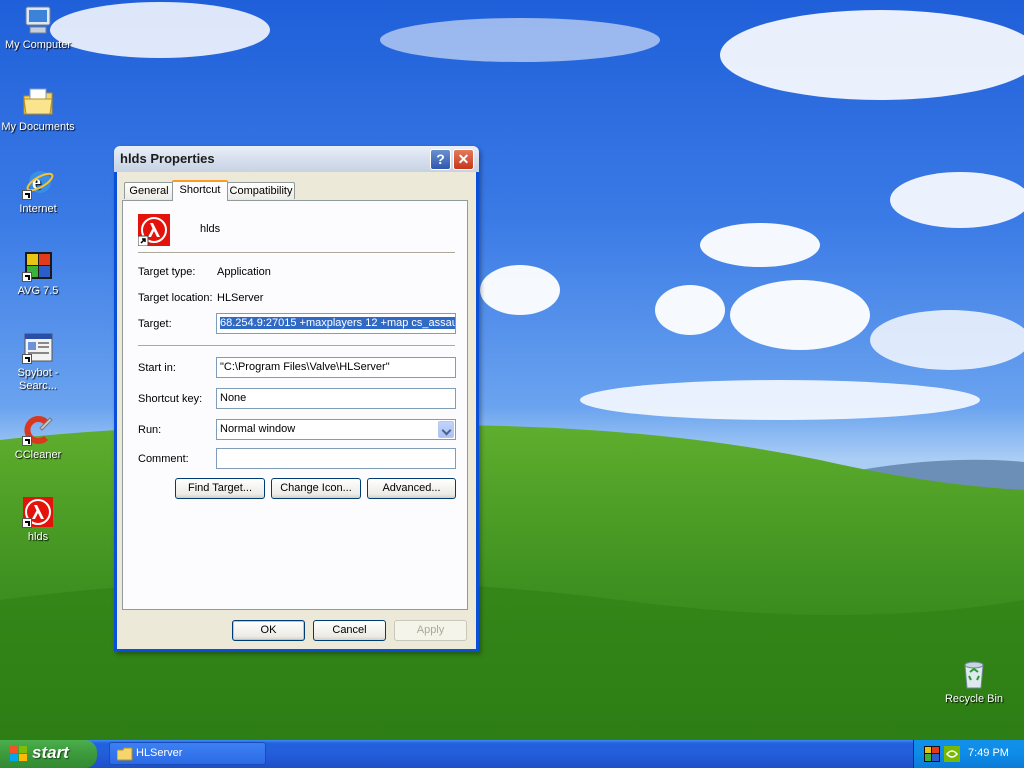  I want to click on system-tray: 7:49 PM, so click(968, 754).